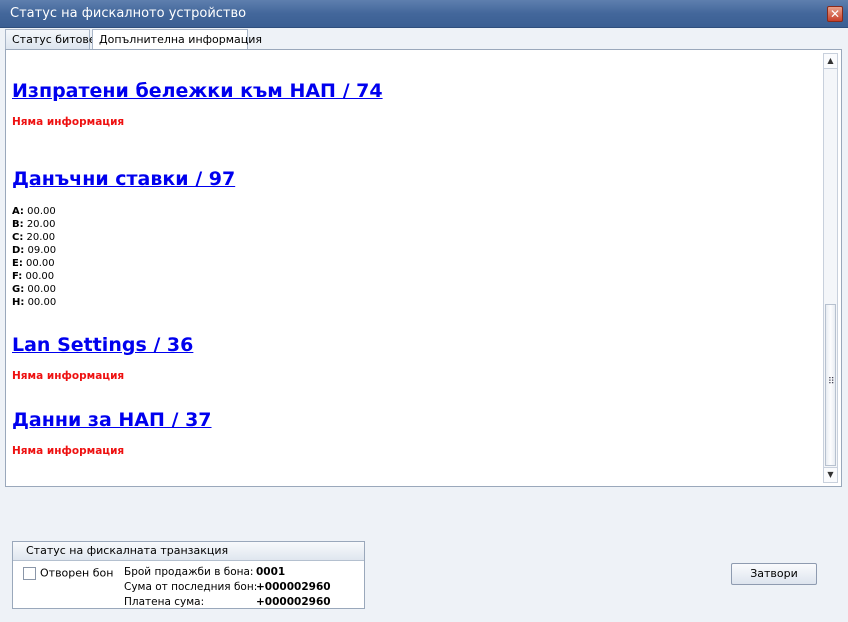  I want to click on tax-rate-row: C: 20.00, so click(34, 237).